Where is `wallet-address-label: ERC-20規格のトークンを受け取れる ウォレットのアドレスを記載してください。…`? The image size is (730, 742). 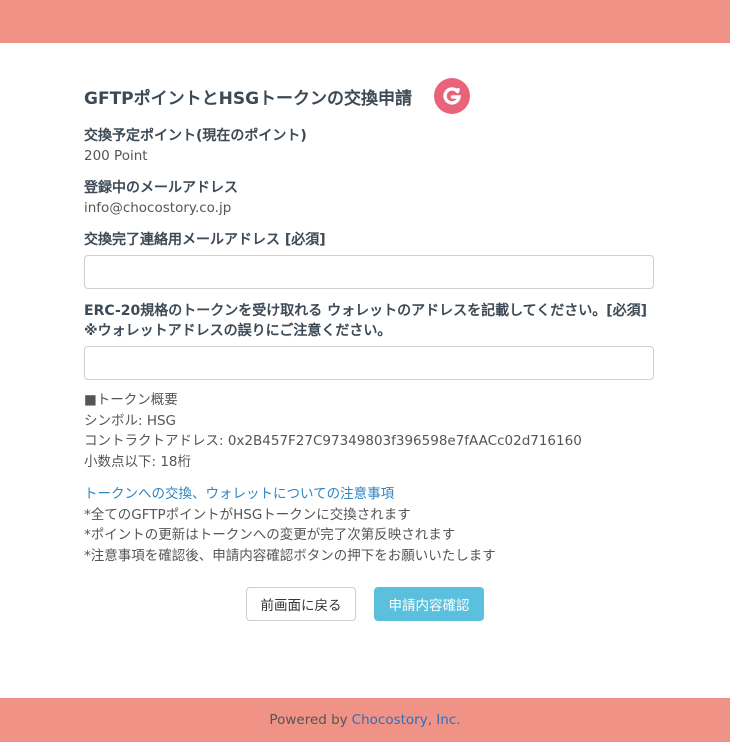 wallet-address-label: ERC-20規格のトークンを受け取れる ウォレットのアドレスを記載してください。… is located at coordinates (366, 311).